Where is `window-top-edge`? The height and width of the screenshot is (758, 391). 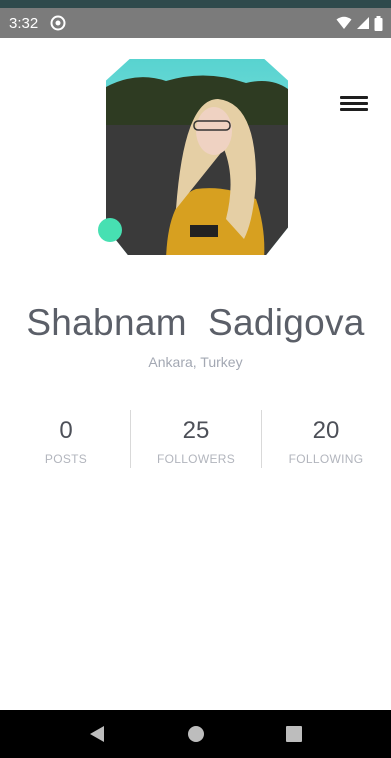 window-top-edge is located at coordinates (195, 4).